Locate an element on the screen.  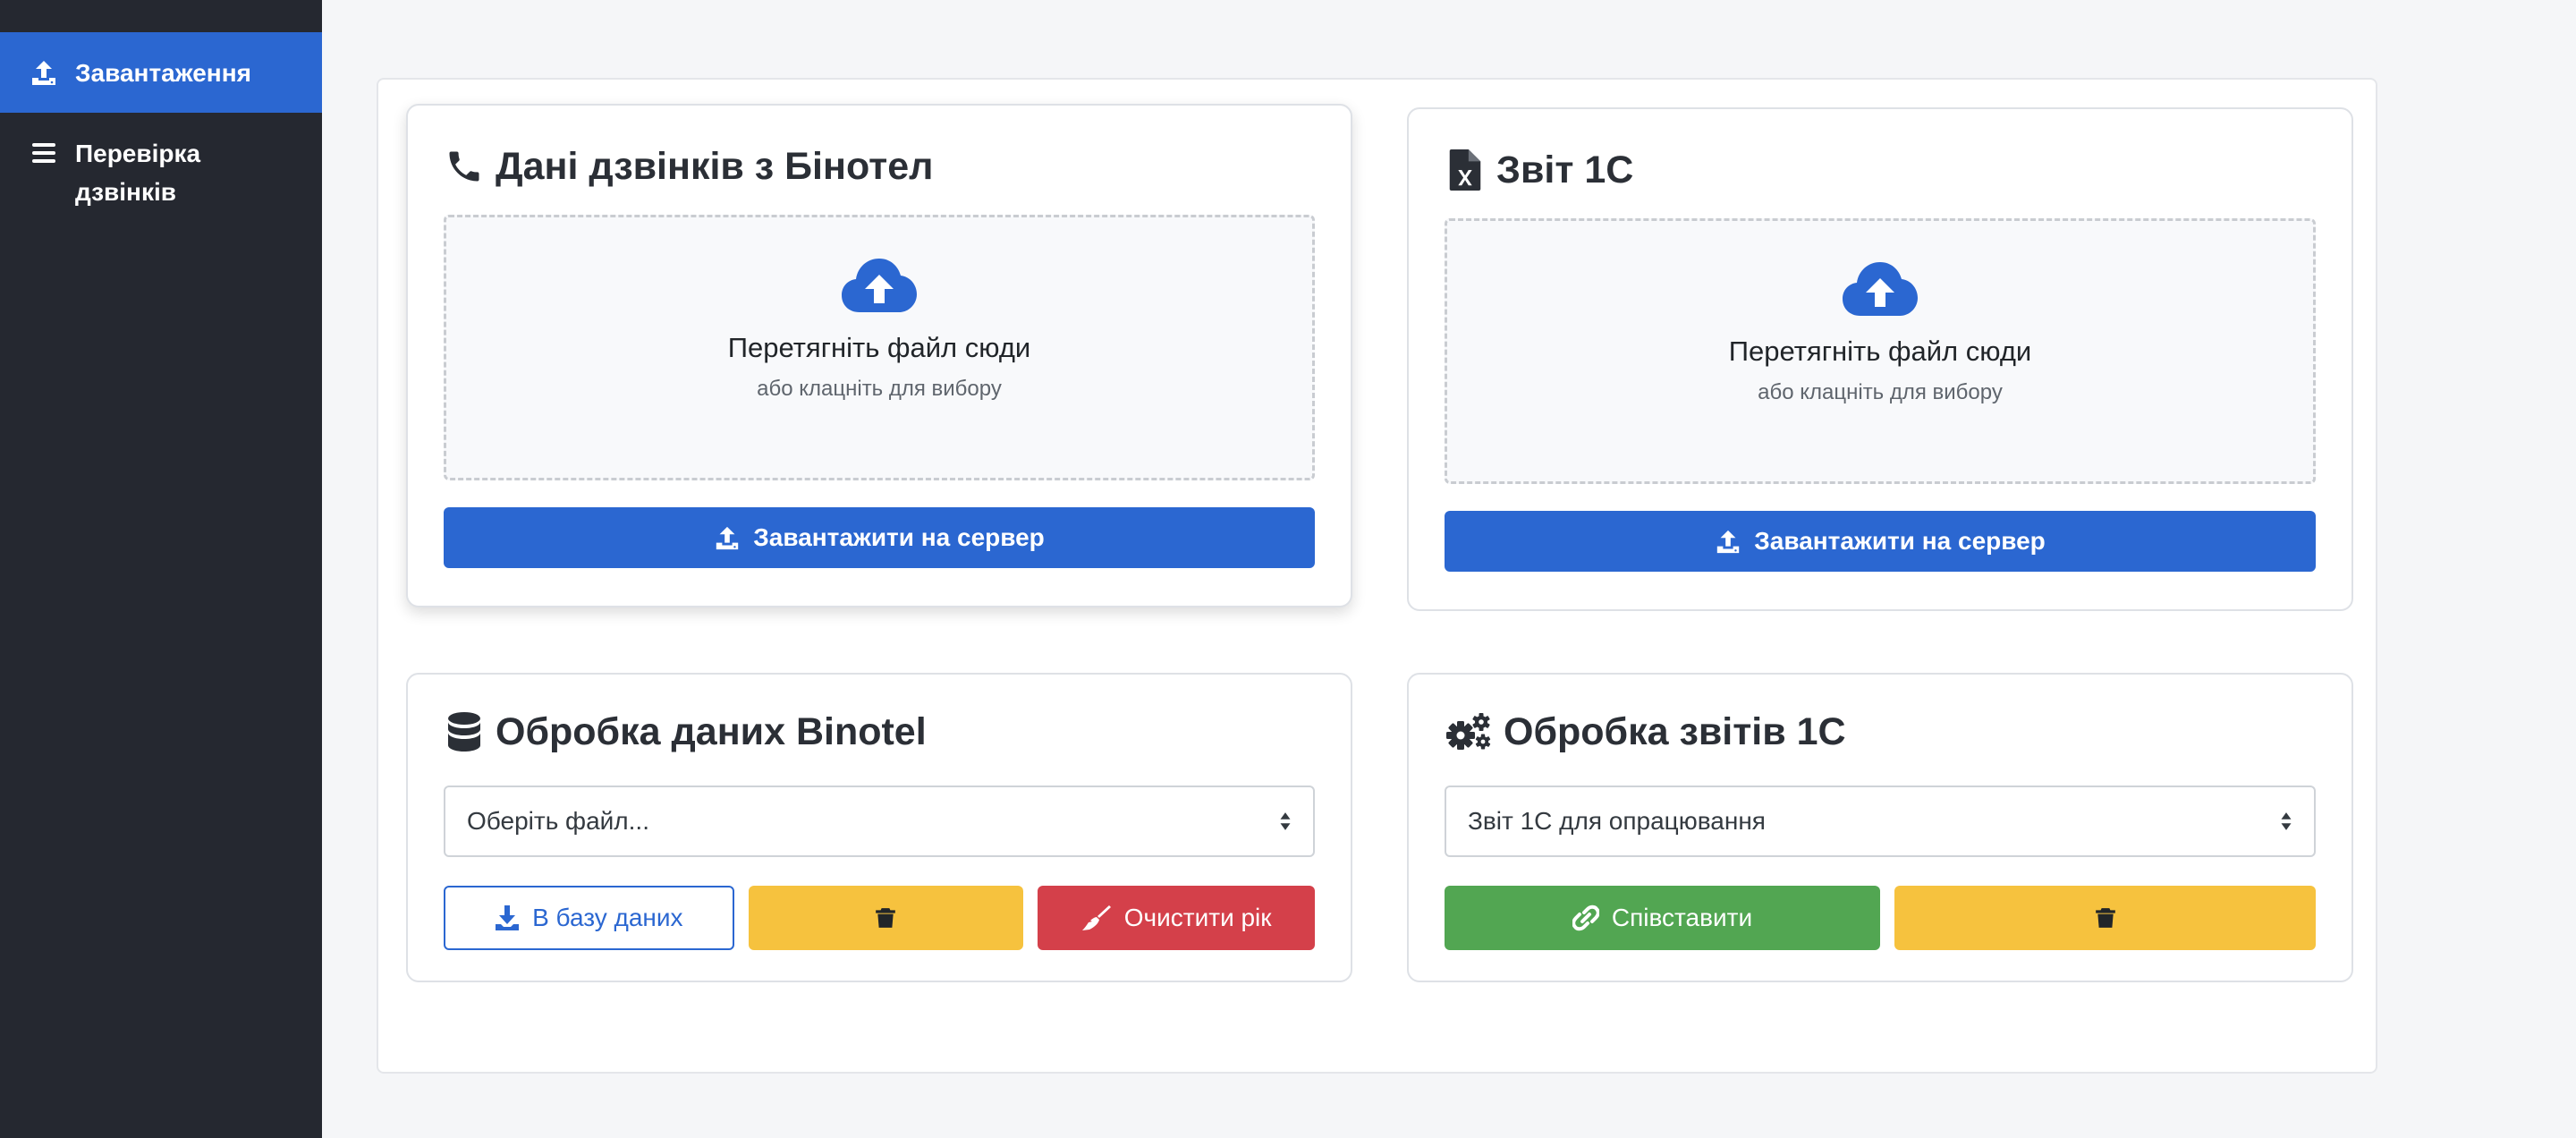
report-upload-button: Завантажити на сервер is located at coordinates (1880, 541).